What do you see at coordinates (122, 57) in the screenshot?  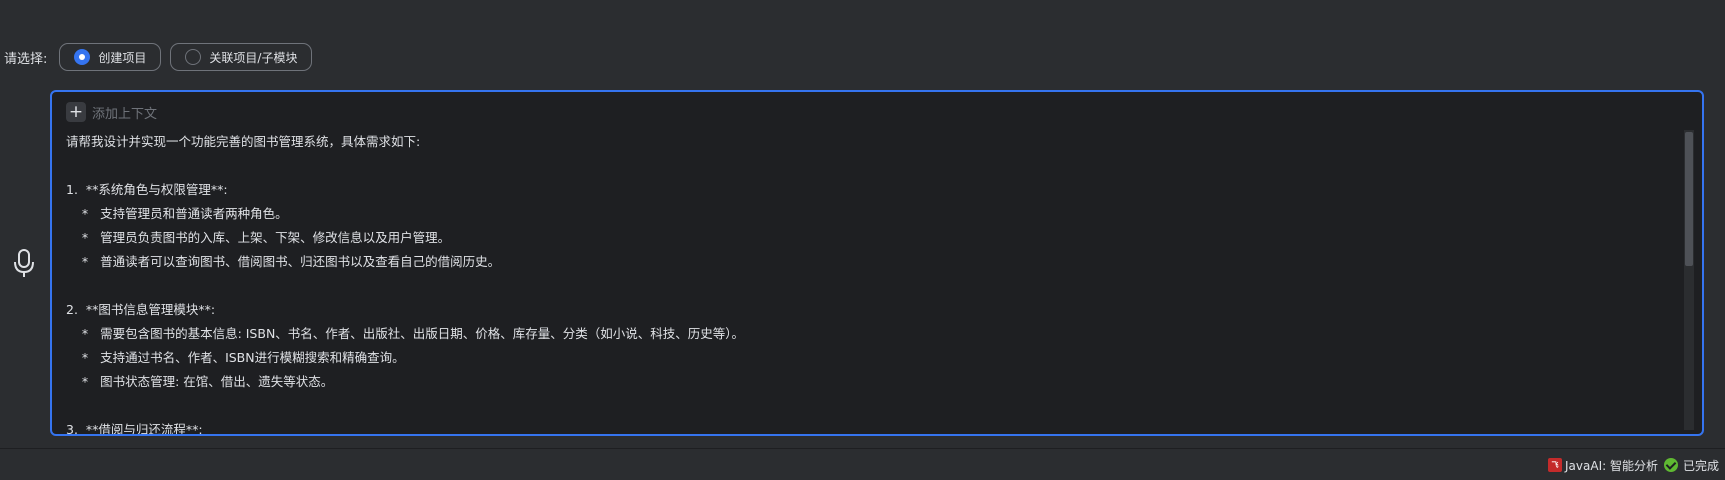 I see `radio-create-project-label: 创建项目` at bounding box center [122, 57].